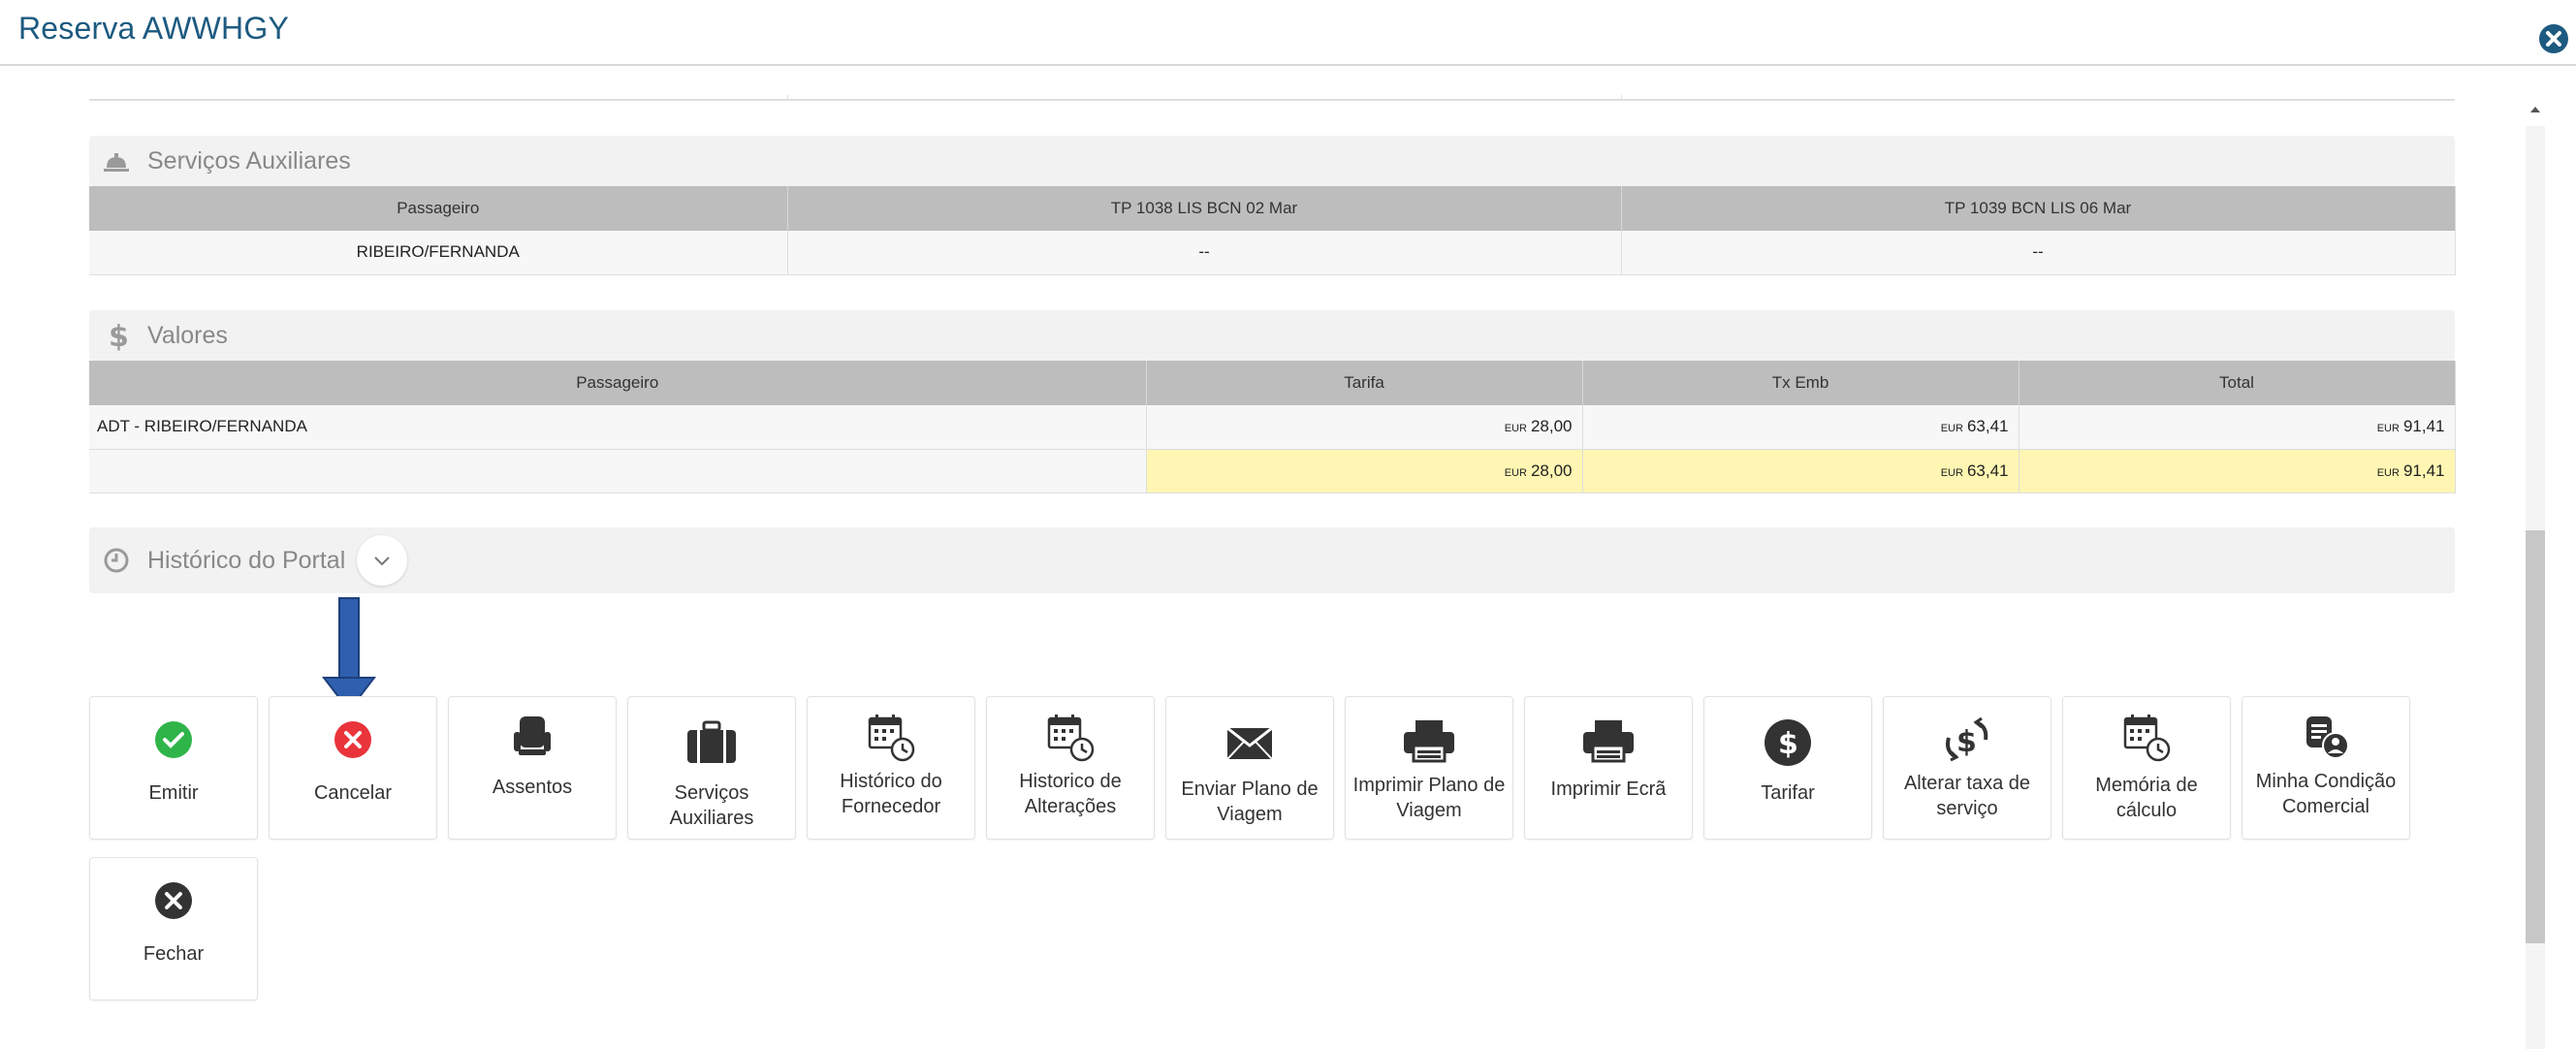  What do you see at coordinates (532, 787) in the screenshot?
I see `button-label: Assentos` at bounding box center [532, 787].